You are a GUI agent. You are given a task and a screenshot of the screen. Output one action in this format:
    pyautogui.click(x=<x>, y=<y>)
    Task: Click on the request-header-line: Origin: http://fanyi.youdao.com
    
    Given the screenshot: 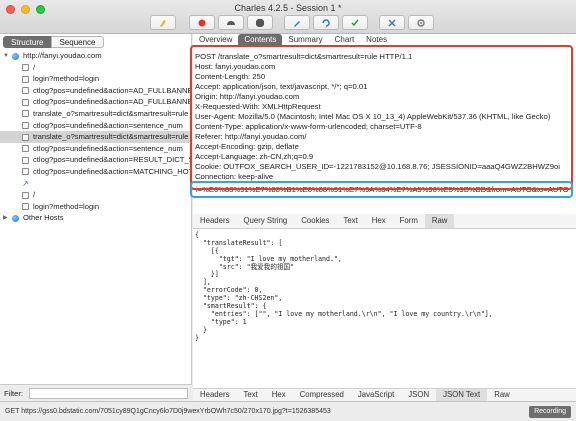 What is the action you would take?
    pyautogui.click(x=247, y=96)
    